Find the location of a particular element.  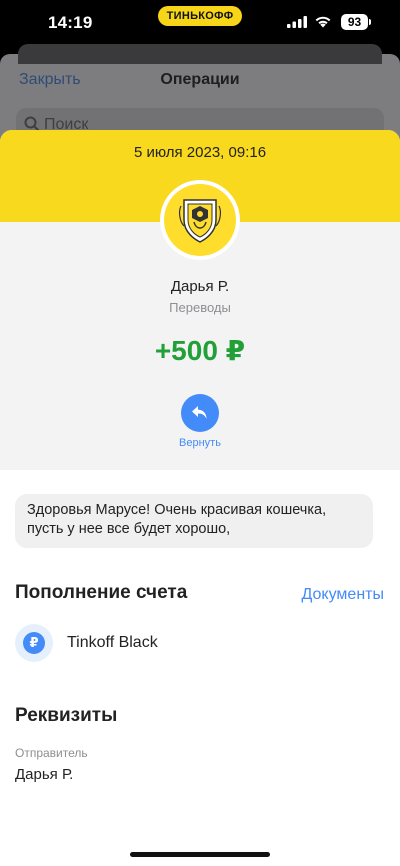

ruble-icon: ₽ is located at coordinates (34, 643).